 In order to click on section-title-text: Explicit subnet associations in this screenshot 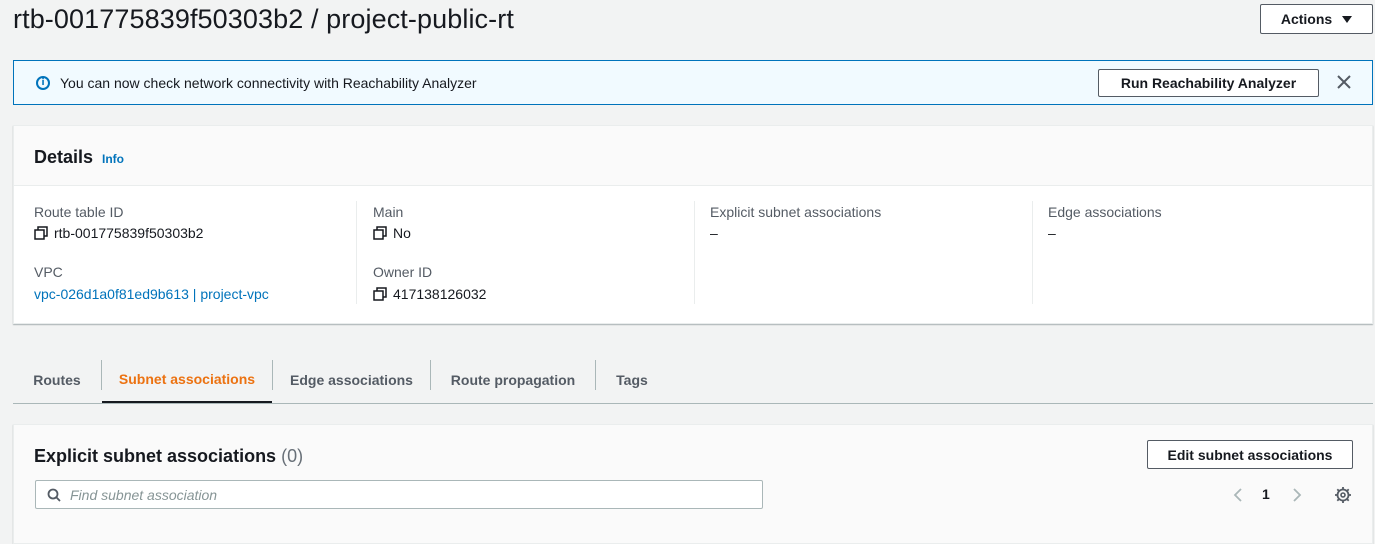, I will do `click(155, 456)`.